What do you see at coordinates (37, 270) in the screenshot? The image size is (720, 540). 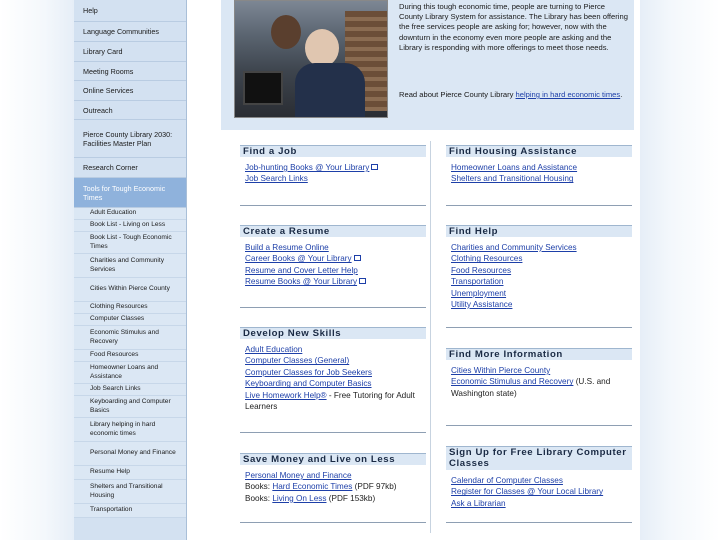 I see `page-margin-left` at bounding box center [37, 270].